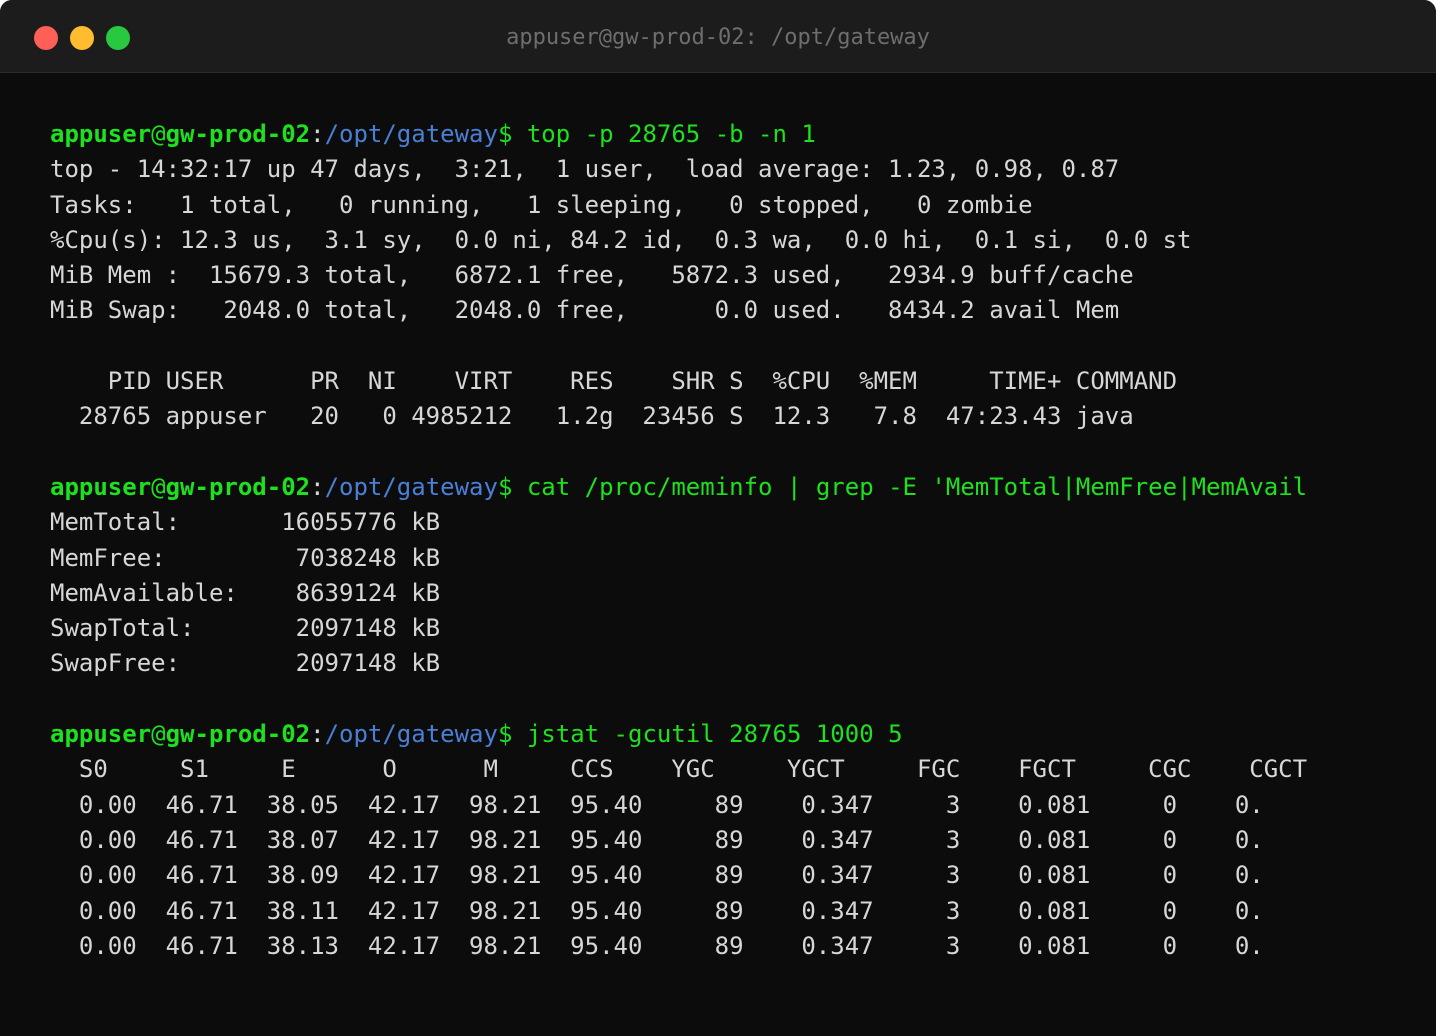 This screenshot has width=1436, height=1036. What do you see at coordinates (245, 592) in the screenshot?
I see `output-line: MemAvailable: 8639124 kB` at bounding box center [245, 592].